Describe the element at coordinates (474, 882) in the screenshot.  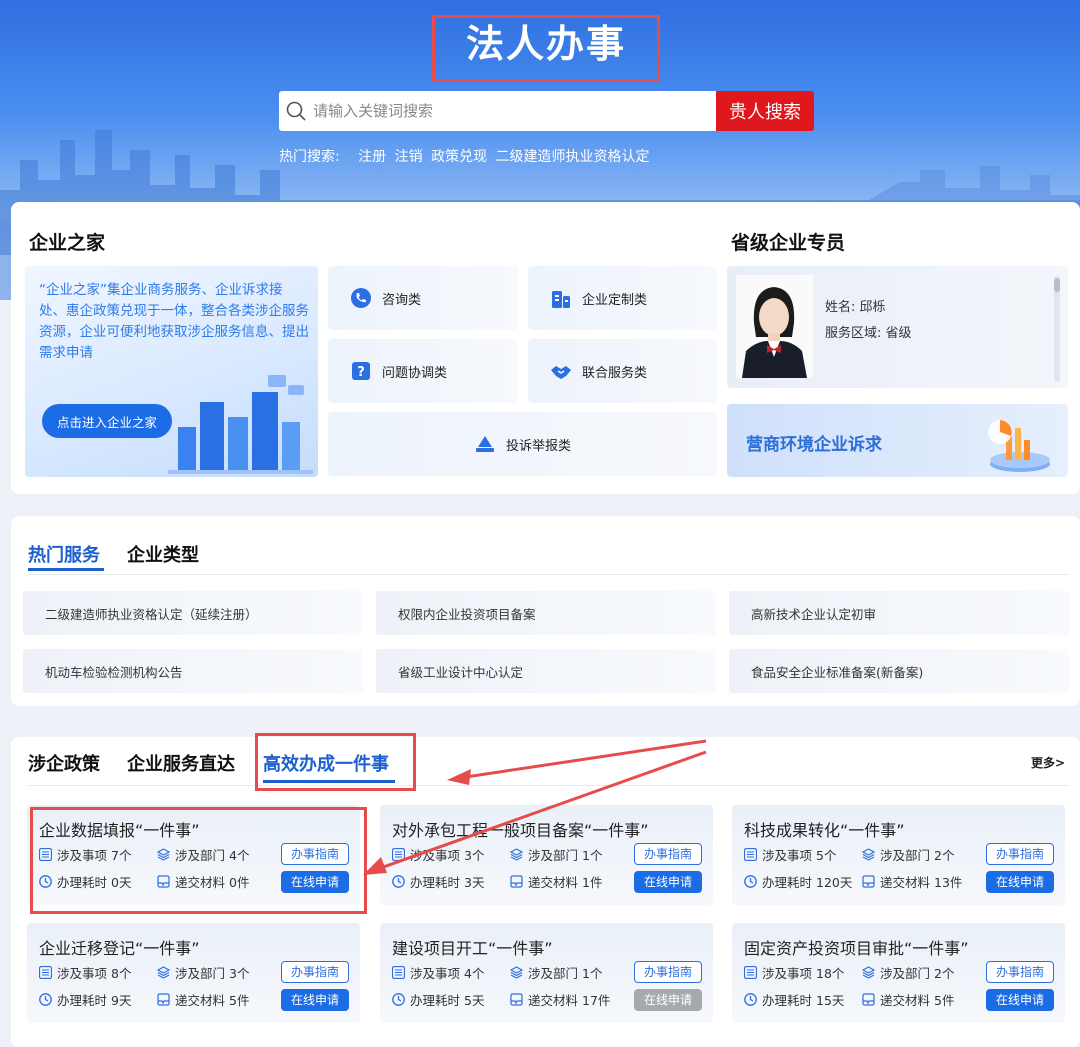
I see `meta-value: 3天` at that location.